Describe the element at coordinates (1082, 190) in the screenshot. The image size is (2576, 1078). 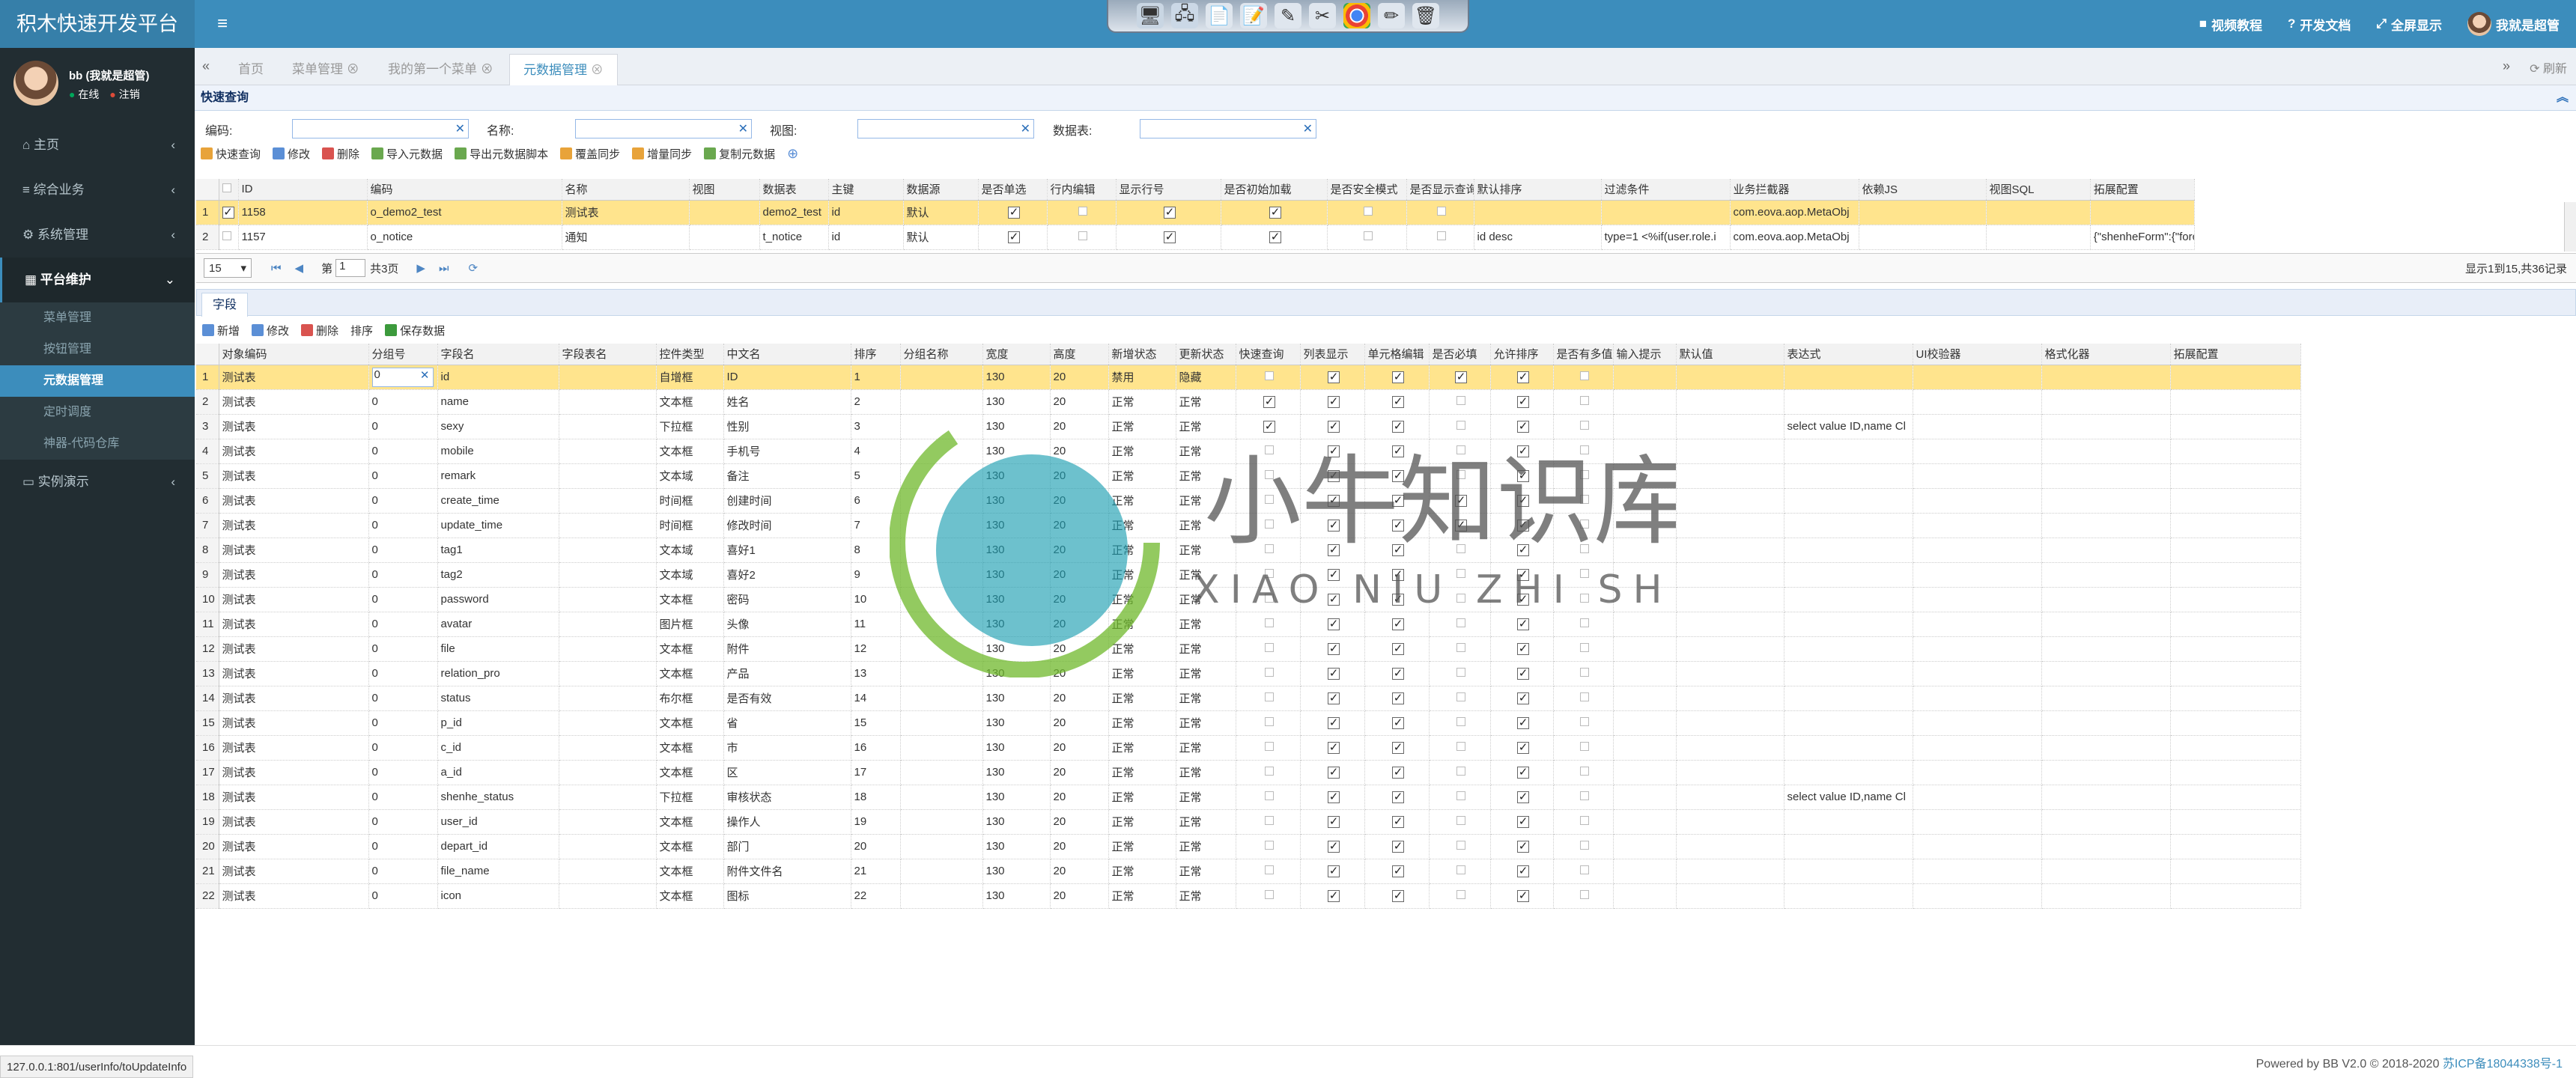
I see `column-header: 行内编辑` at that location.